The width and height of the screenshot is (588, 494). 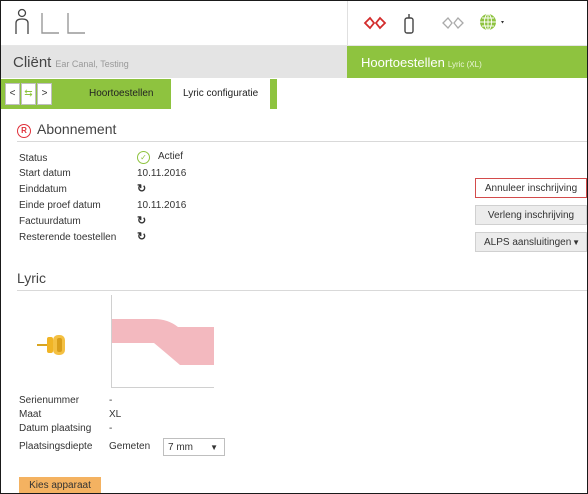 What do you see at coordinates (494, 22) in the screenshot?
I see `globe-icon` at bounding box center [494, 22].